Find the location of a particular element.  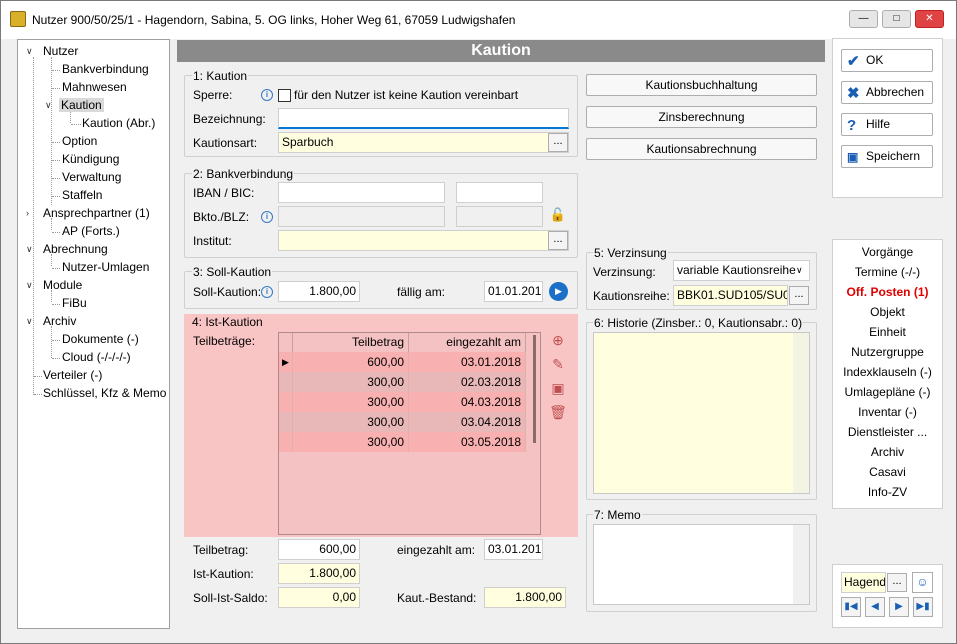

expand-icon: › is located at coordinates (27, 213).